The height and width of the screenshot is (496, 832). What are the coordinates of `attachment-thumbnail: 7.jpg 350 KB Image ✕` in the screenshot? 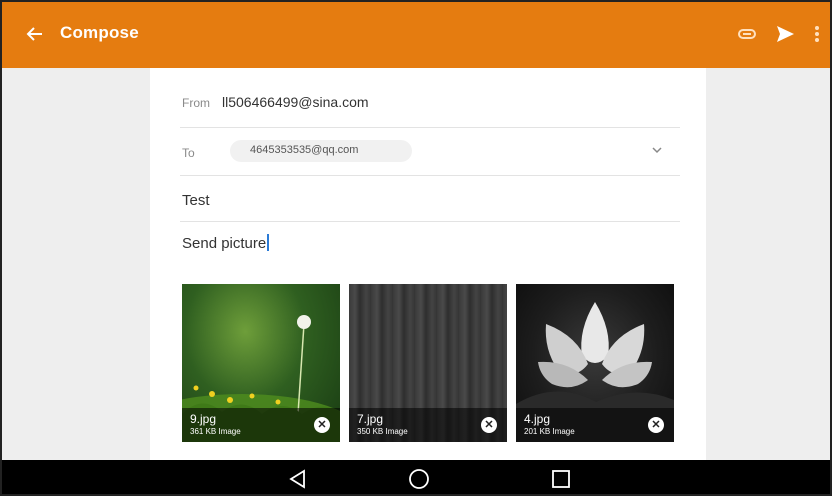 It's located at (428, 363).